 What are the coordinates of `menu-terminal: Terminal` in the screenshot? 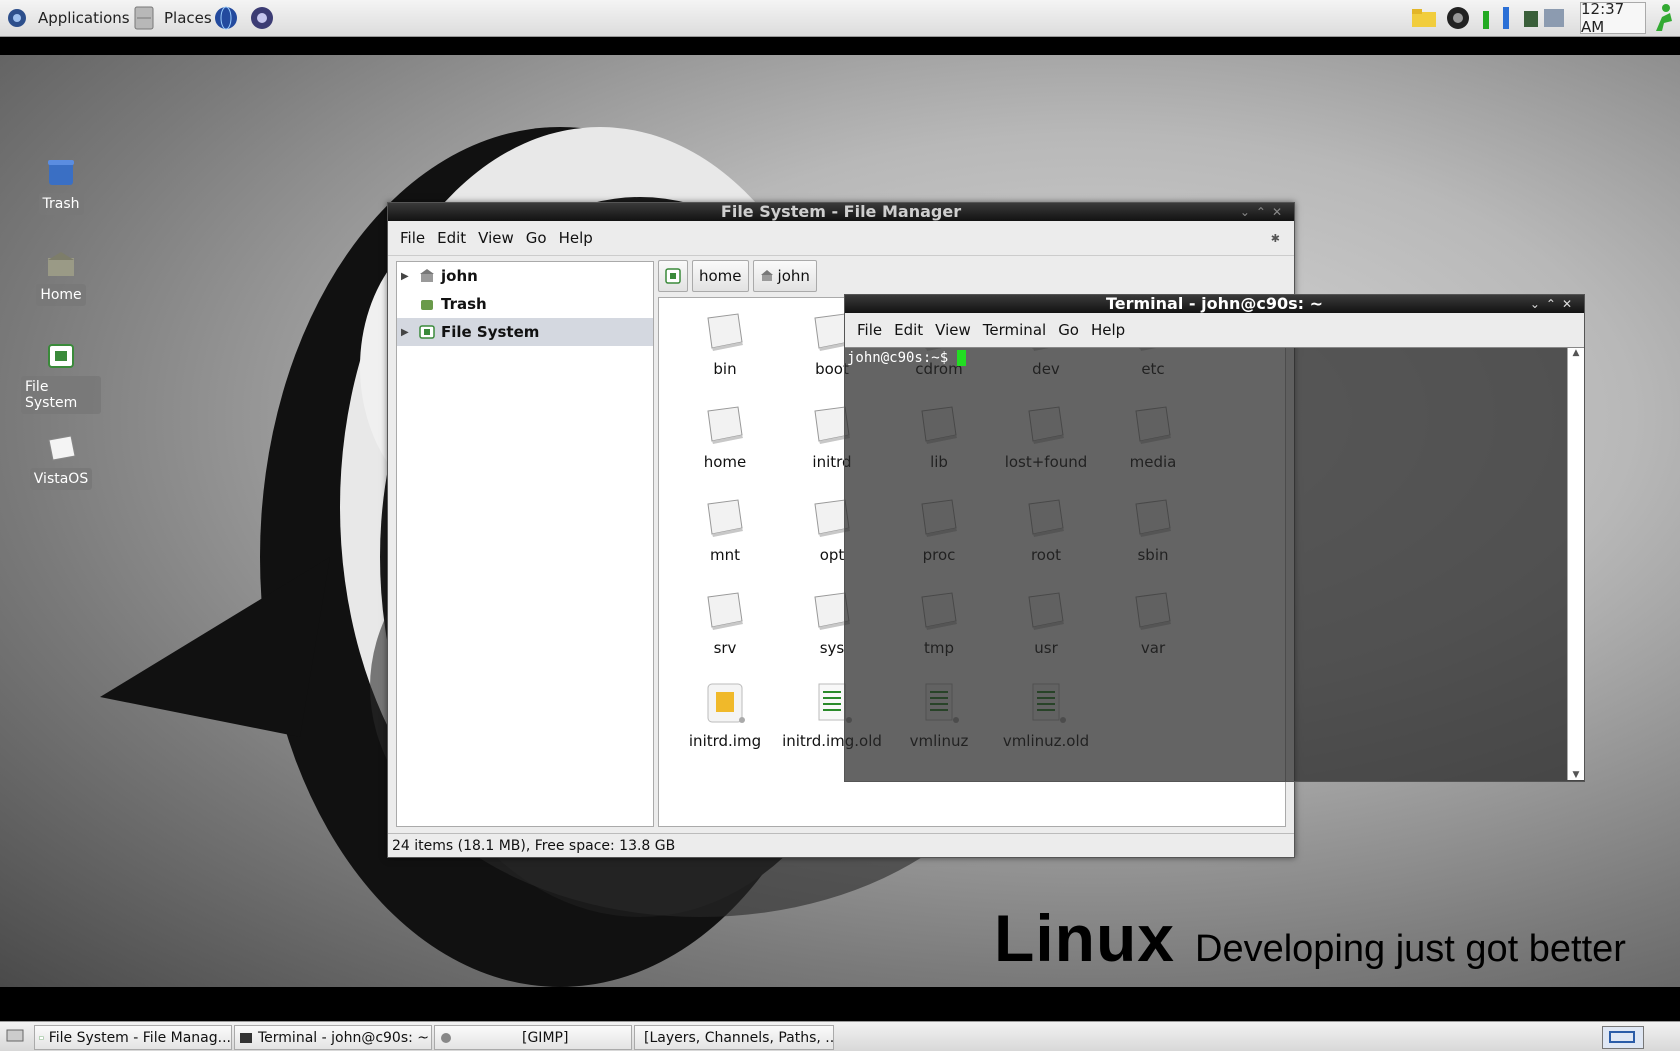 It's located at (1014, 330).